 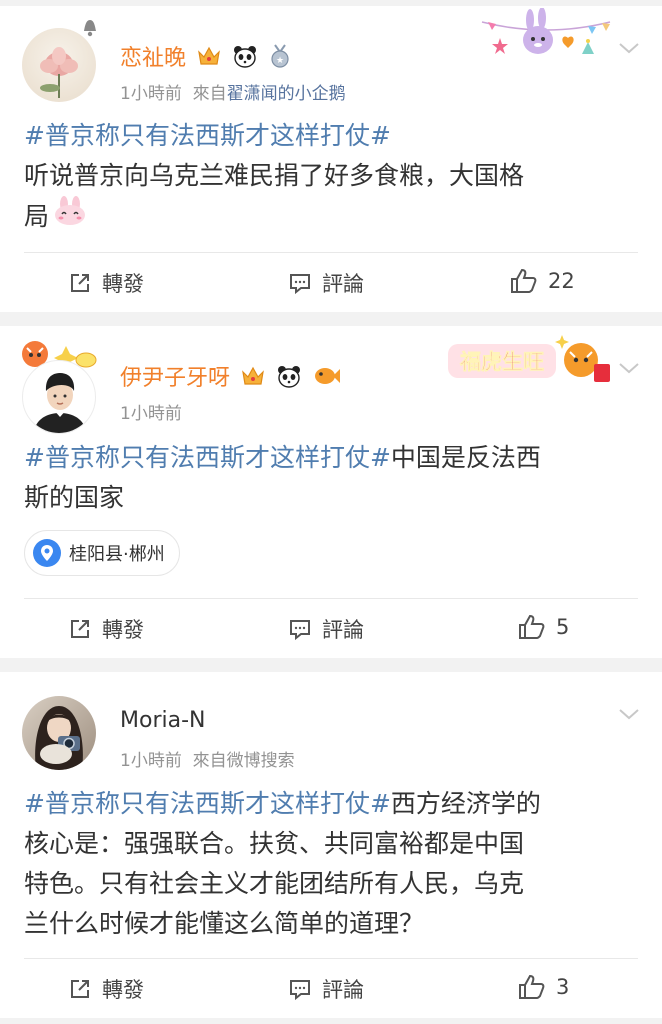 I want to click on post-meta: 1小時前 來自微博搜索, so click(x=207, y=758).